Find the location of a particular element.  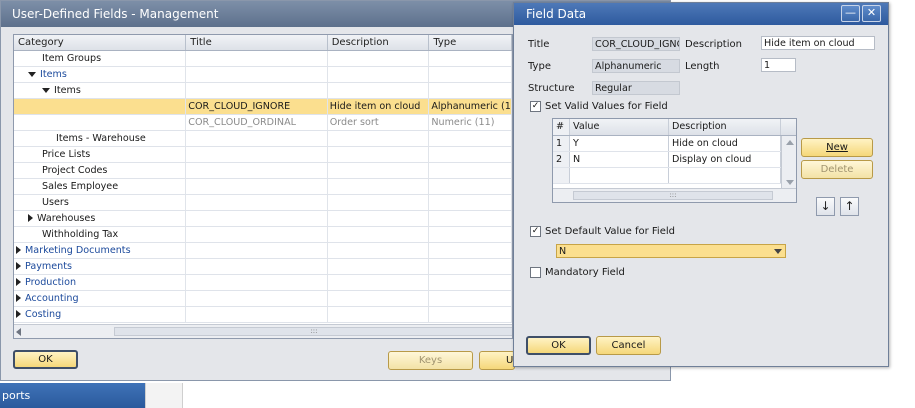

type-cell: Alphanumeric (1) is located at coordinates (470, 106).